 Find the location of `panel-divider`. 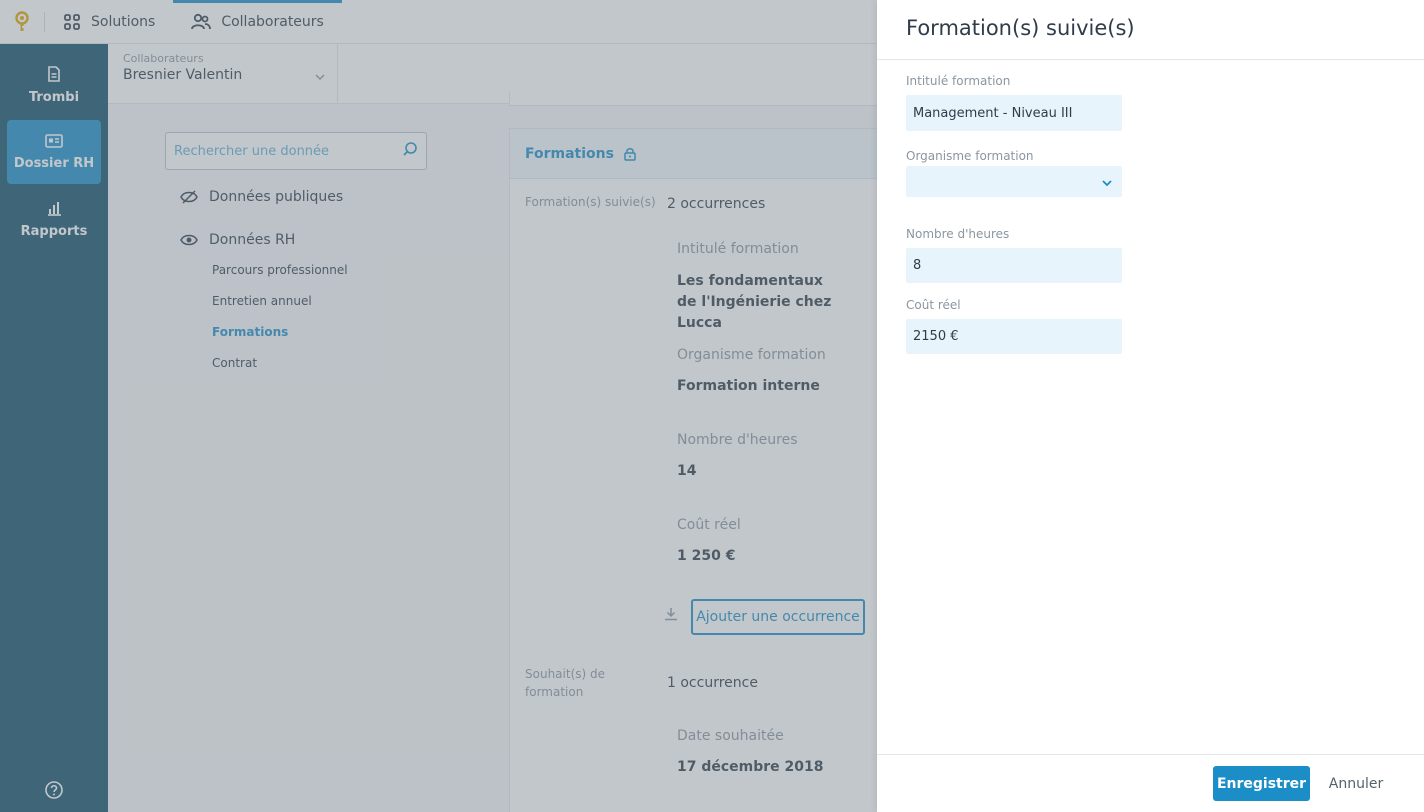

panel-divider is located at coordinates (1150, 59).